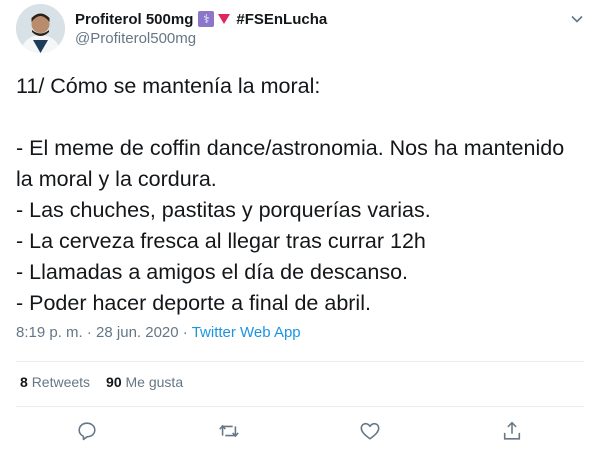 This screenshot has width=600, height=459. Describe the element at coordinates (577, 19) in the screenshot. I see `chevron-down-icon` at that location.